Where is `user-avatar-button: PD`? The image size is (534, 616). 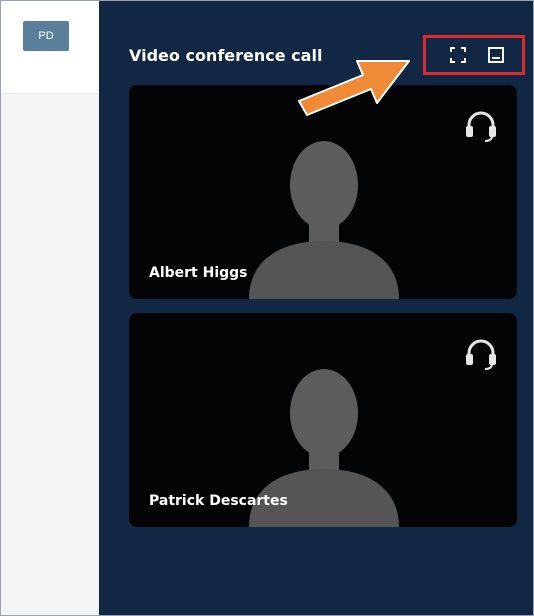 user-avatar-button: PD is located at coordinates (46, 36).